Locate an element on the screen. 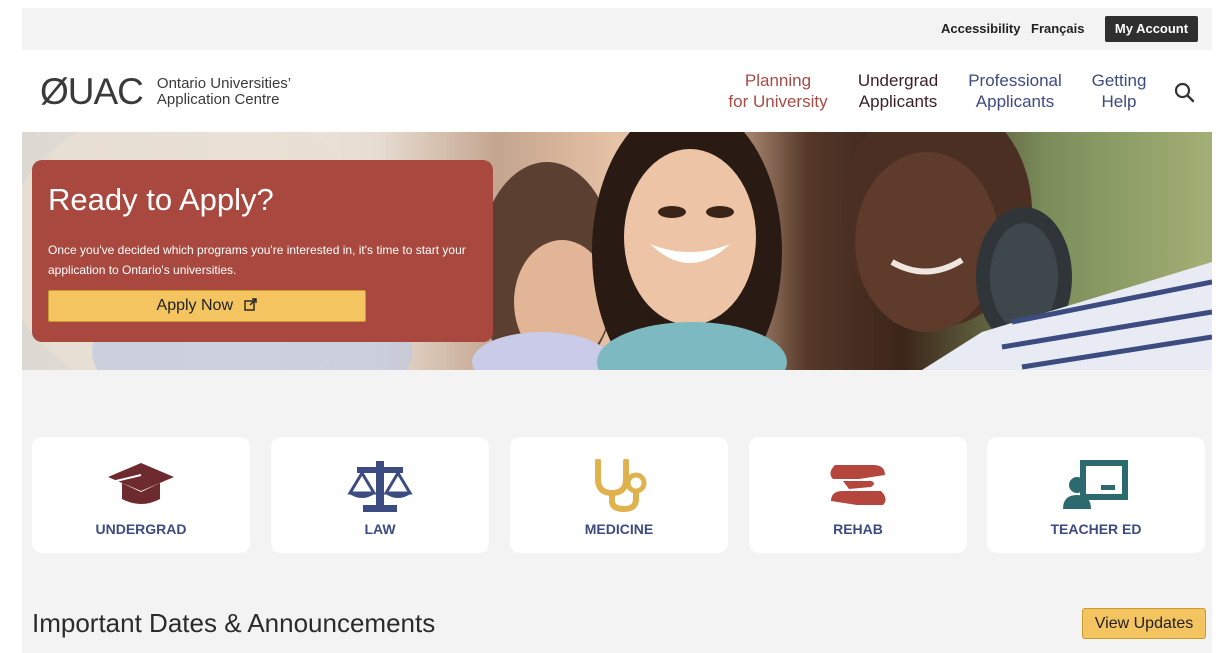 The width and height of the screenshot is (1220, 653). francais-link: Français is located at coordinates (1057, 28).